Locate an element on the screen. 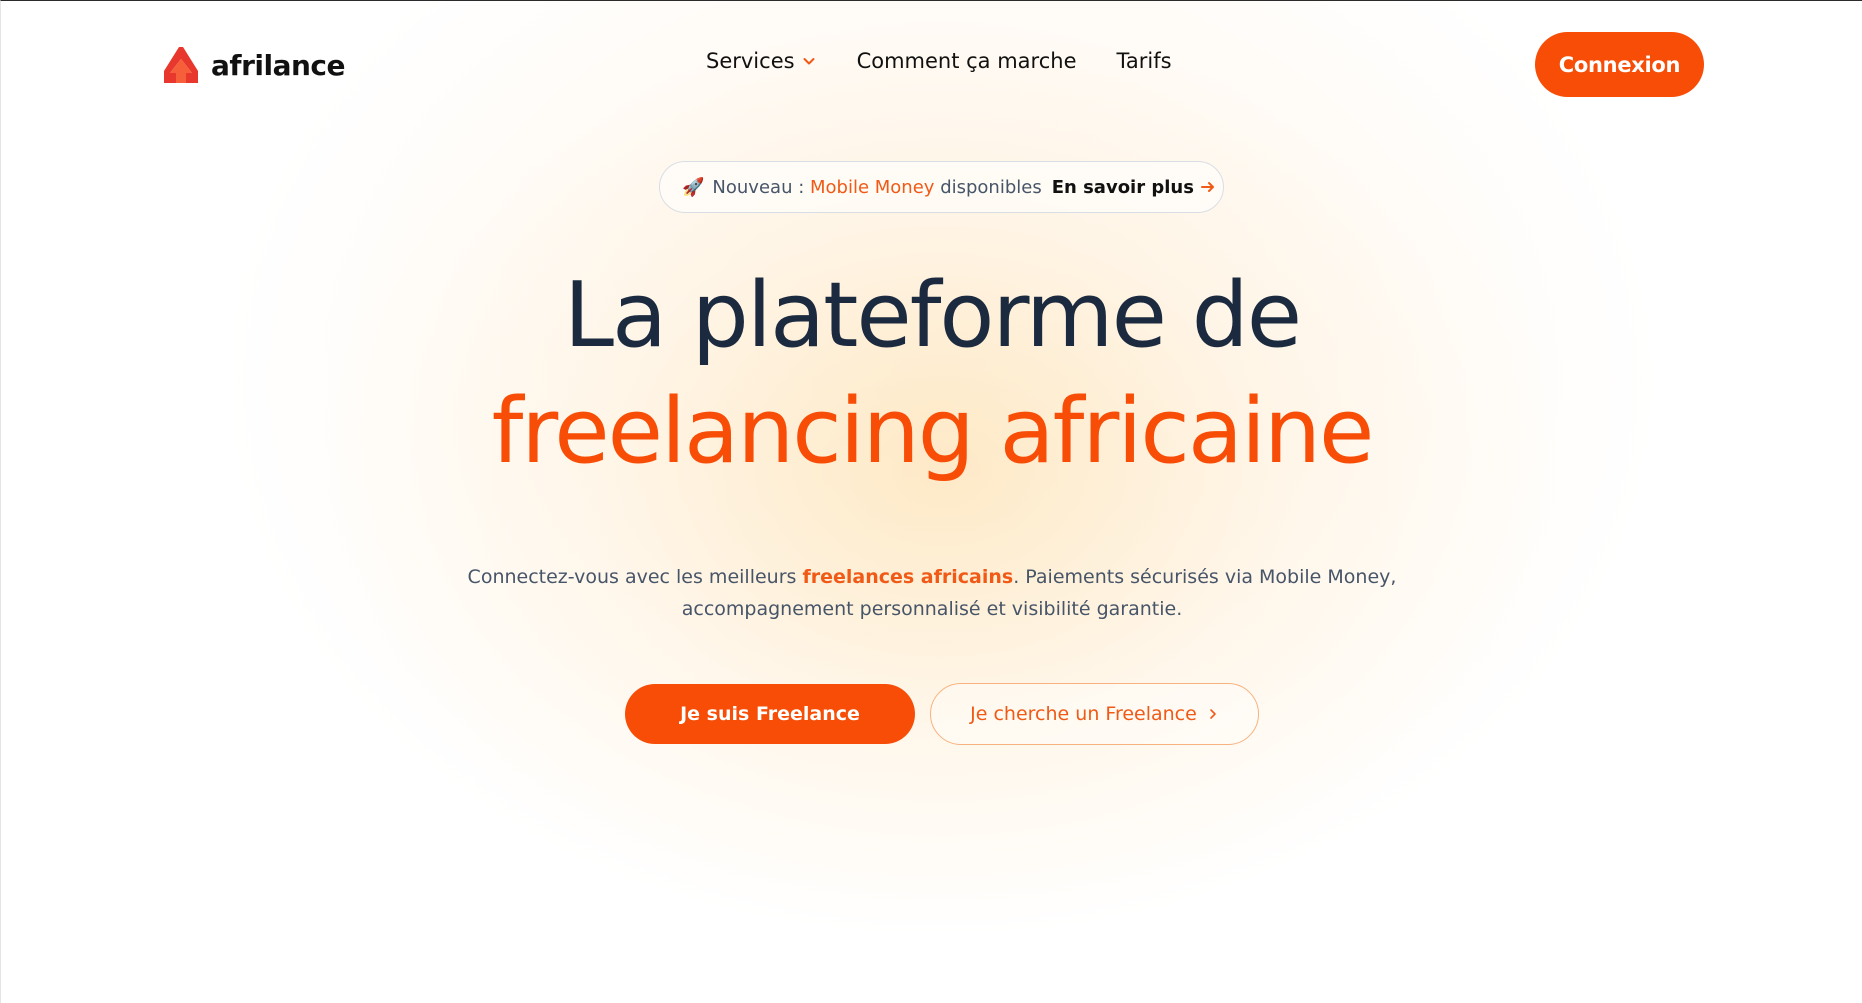 The image size is (1862, 1003). learn-more-link: En savoir plus is located at coordinates (1134, 187).